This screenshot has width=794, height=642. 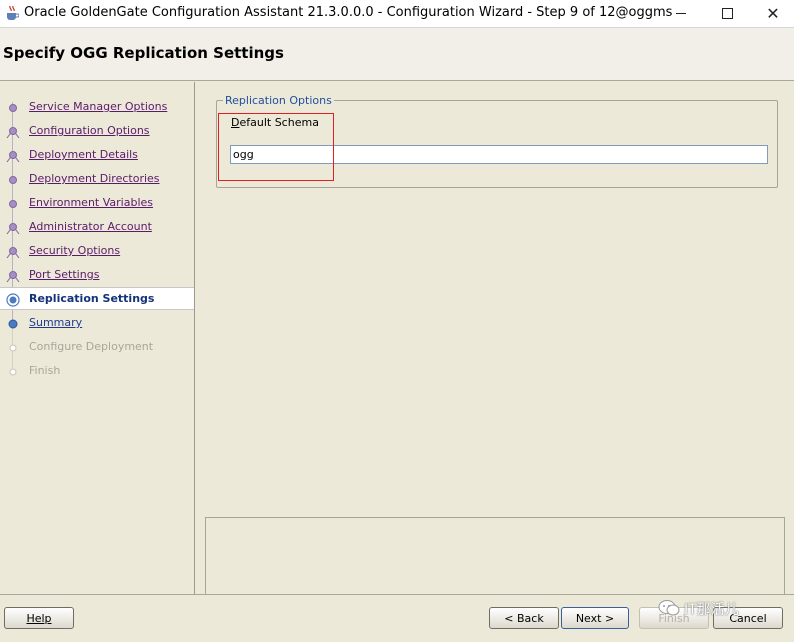 What do you see at coordinates (89, 130) in the screenshot?
I see `step-label: Configuration Options` at bounding box center [89, 130].